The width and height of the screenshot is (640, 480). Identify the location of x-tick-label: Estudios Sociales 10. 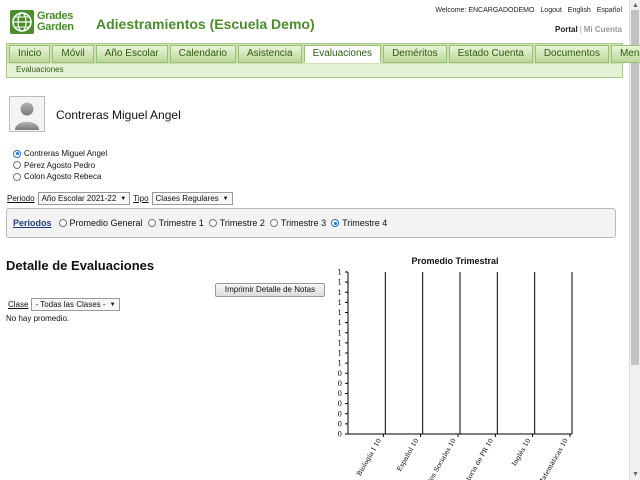
(437, 458).